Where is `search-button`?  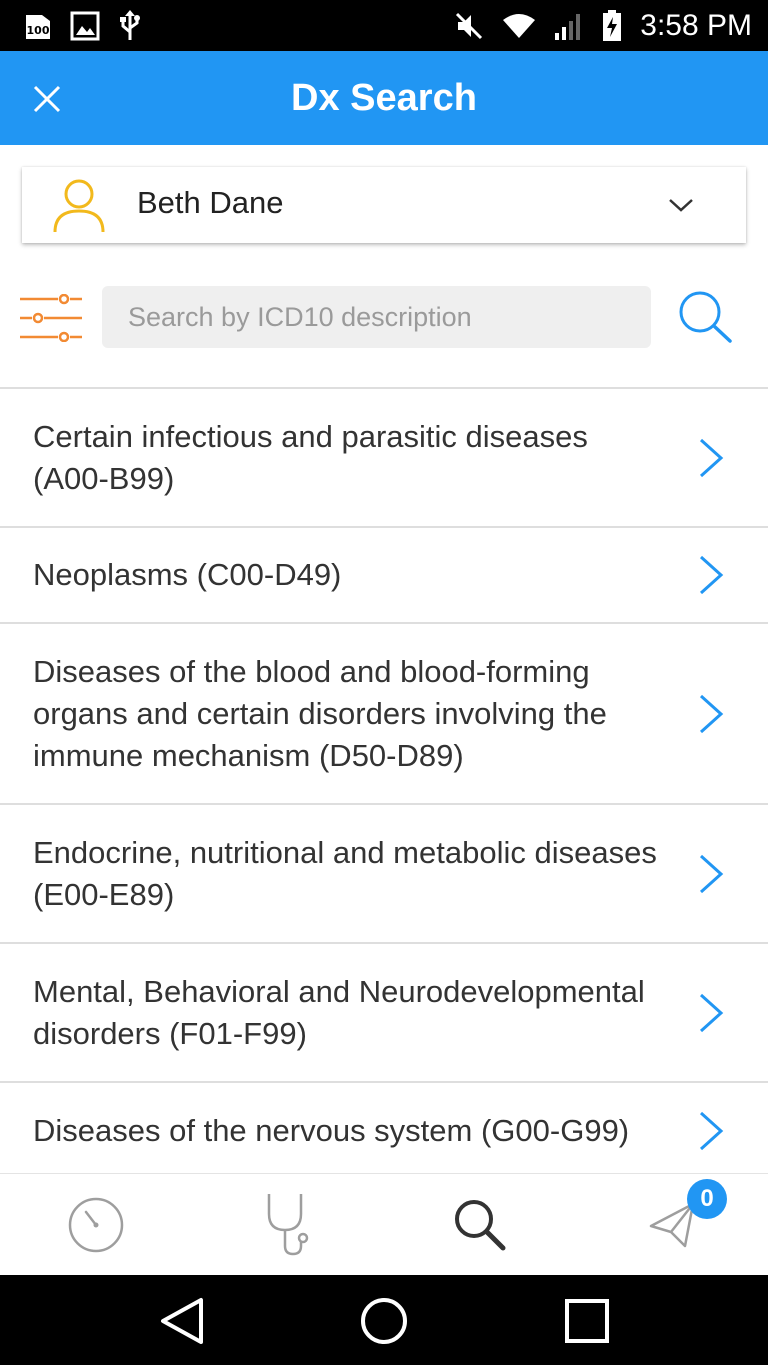 search-button is located at coordinates (706, 318).